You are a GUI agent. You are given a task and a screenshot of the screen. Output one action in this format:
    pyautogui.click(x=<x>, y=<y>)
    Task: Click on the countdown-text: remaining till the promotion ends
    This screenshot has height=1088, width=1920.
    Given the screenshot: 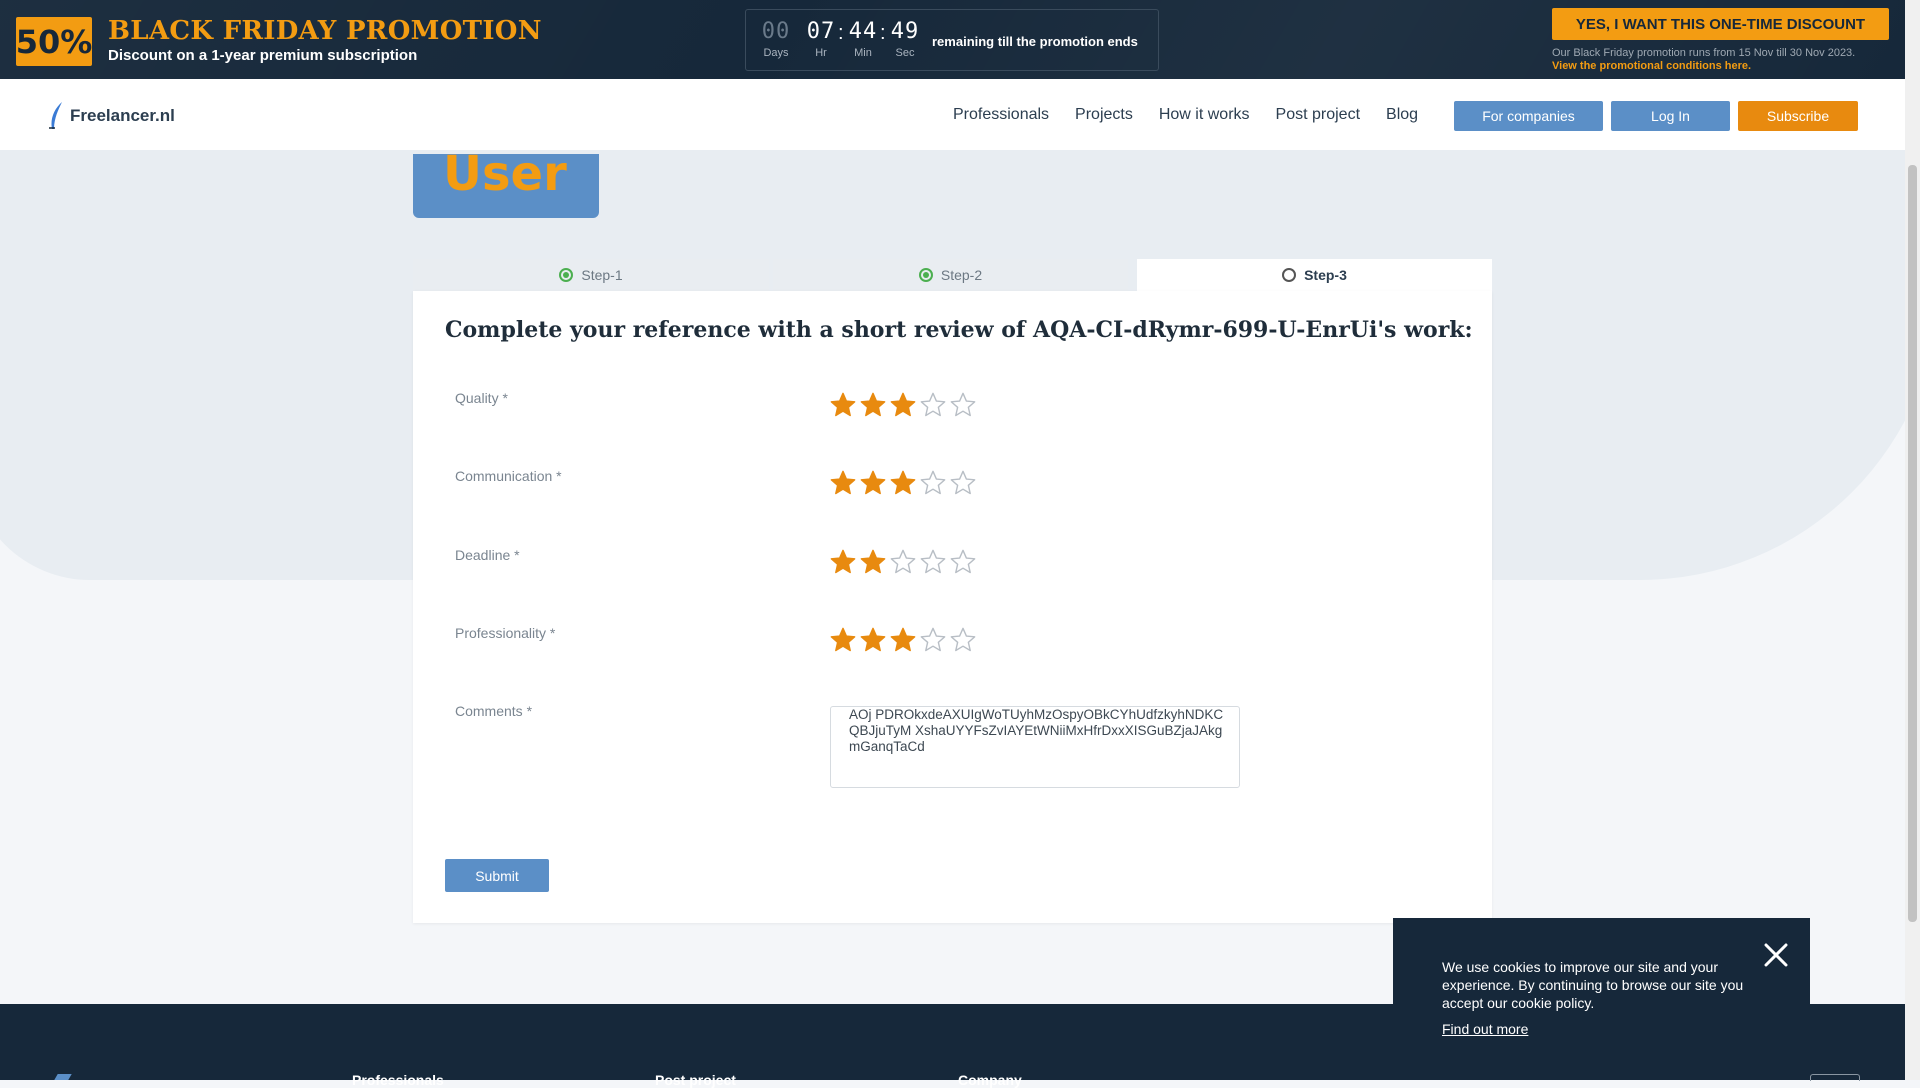 What is the action you would take?
    pyautogui.click(x=1035, y=41)
    